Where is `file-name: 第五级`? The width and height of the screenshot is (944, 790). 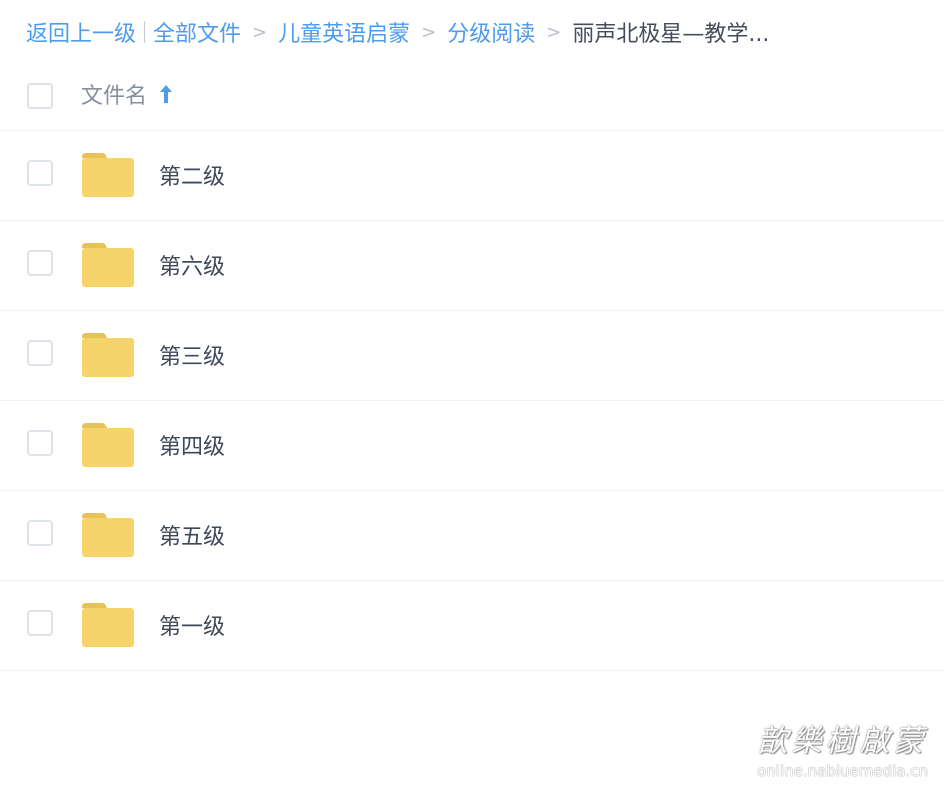
file-name: 第五级 is located at coordinates (192, 535).